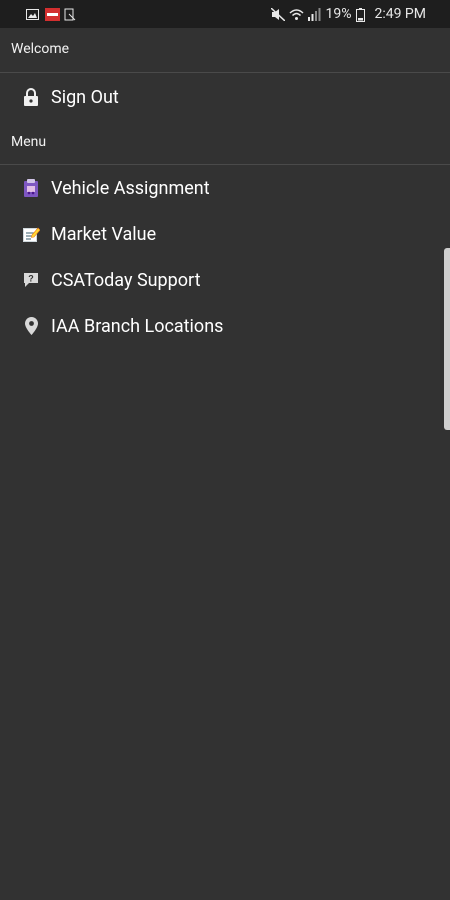 This screenshot has height=900, width=450. I want to click on menu-item-iaa-branch-locations: IAA Branch Locations, so click(220, 326).